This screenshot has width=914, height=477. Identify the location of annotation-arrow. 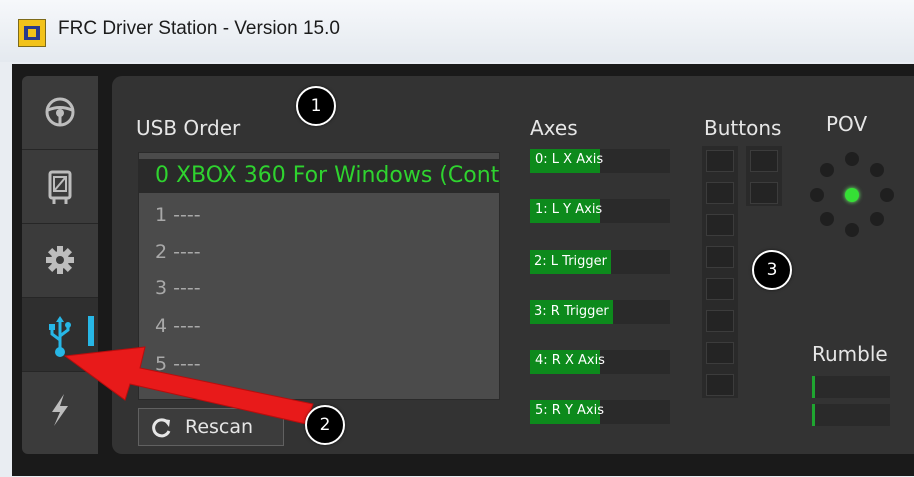
(188, 385).